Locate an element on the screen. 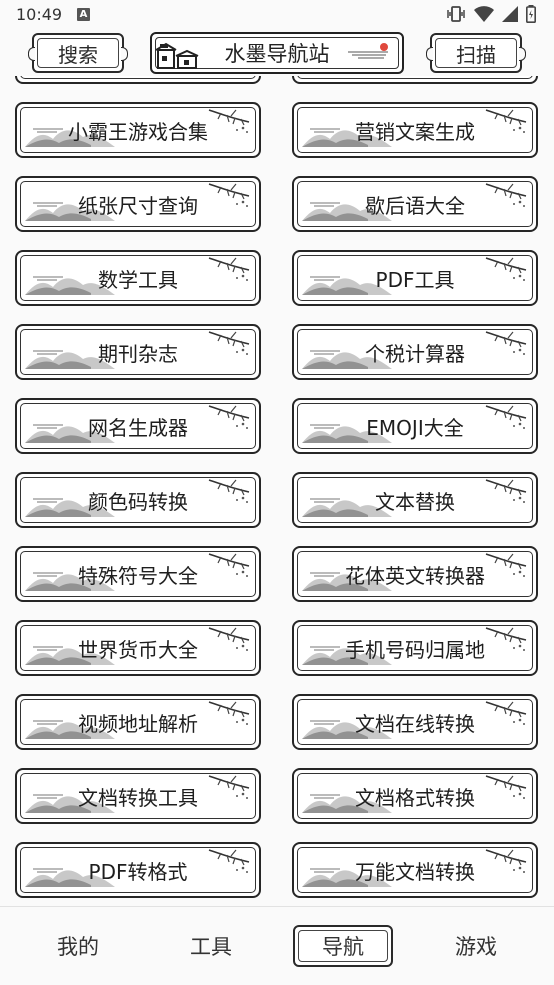 The image size is (554, 985). battery-icon is located at coordinates (531, 14).